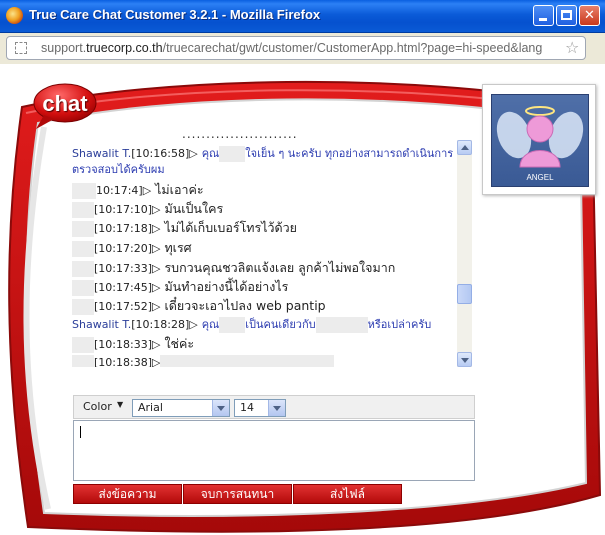 This screenshot has height=535, width=605. I want to click on message-text: รบกวนคุณชวลิตแจ้งเลย ลูกค้าไม่พอใจมาก, so click(280, 267).